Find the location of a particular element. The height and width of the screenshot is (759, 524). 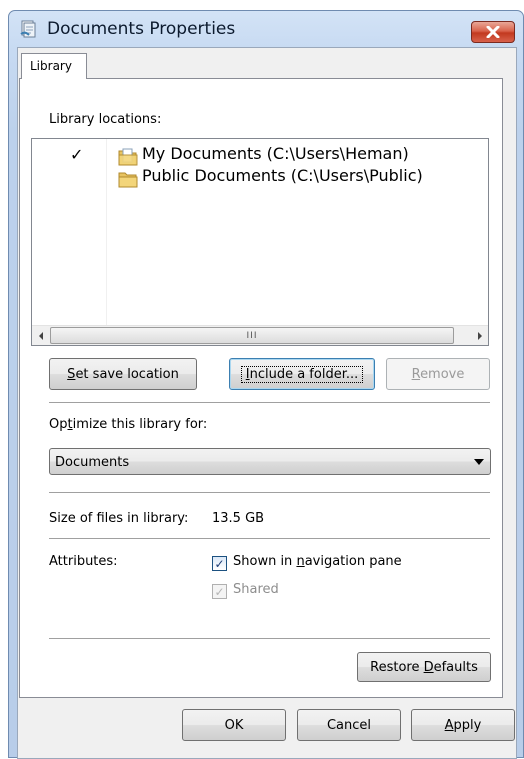

restore-defaults-button: Restore Defaults is located at coordinates (424, 667).